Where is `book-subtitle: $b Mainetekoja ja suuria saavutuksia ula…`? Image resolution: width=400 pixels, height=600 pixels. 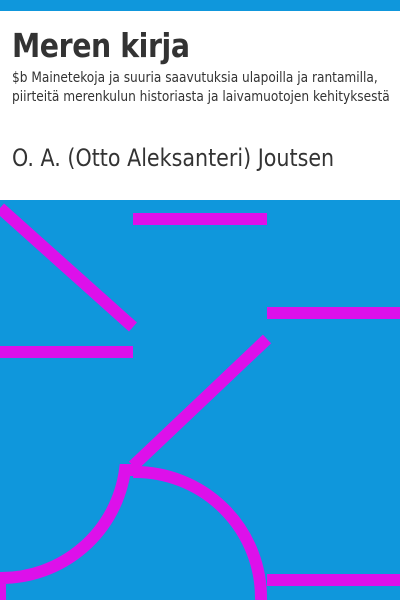
book-subtitle: $b Mainetekoja ja suuria saavutuksia ula… is located at coordinates (201, 87).